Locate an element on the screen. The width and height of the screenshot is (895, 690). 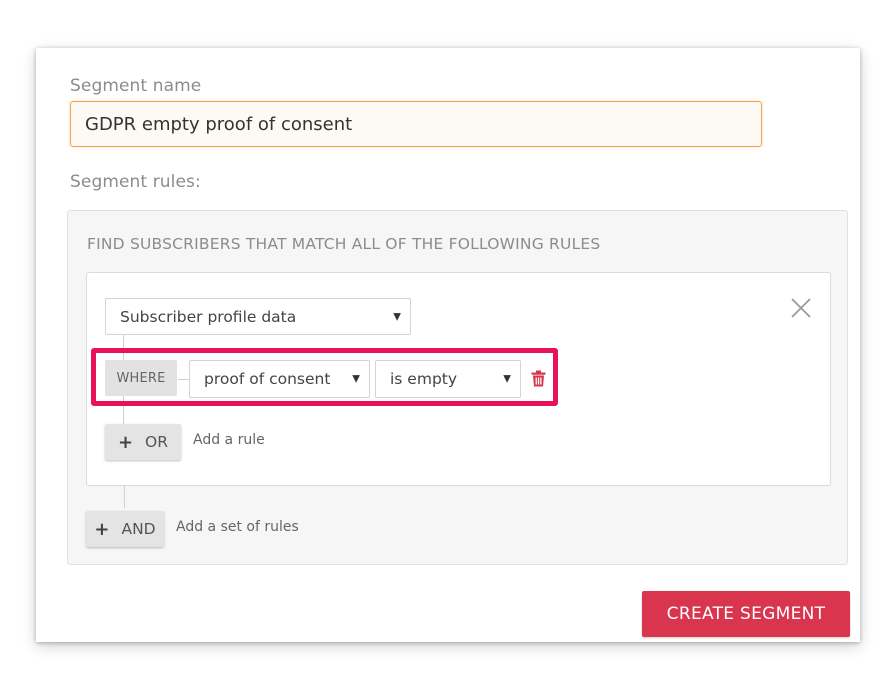
source-select: Subscriber profile data ▼ is located at coordinates (258, 316).